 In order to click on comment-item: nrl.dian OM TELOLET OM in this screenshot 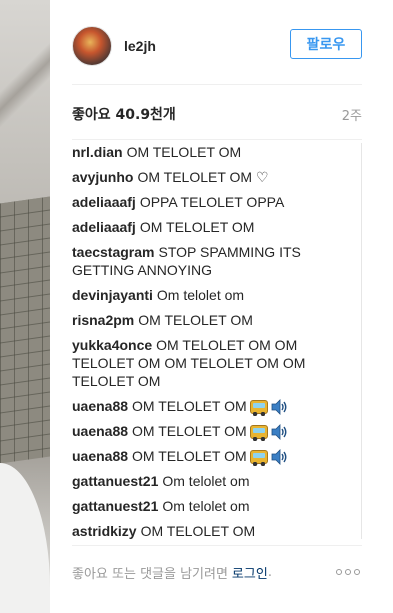, I will do `click(216, 152)`.